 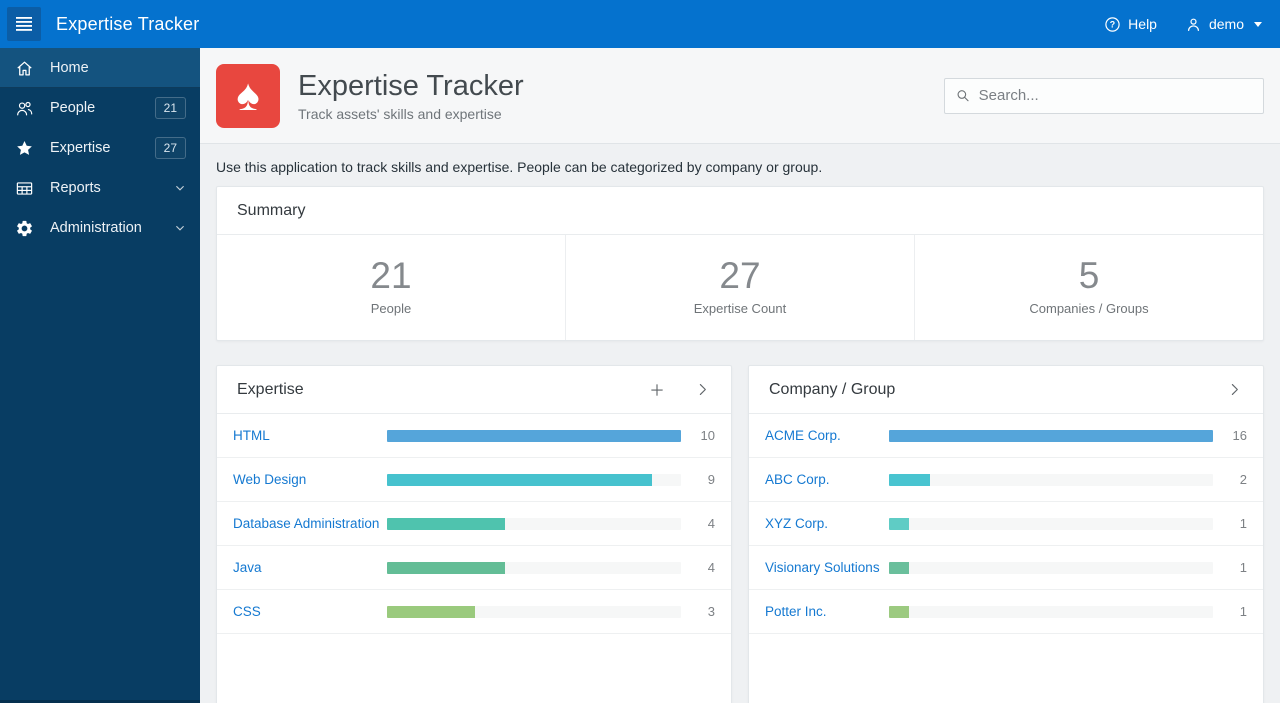 I want to click on sidebar-item-label: Expertise, so click(x=80, y=148).